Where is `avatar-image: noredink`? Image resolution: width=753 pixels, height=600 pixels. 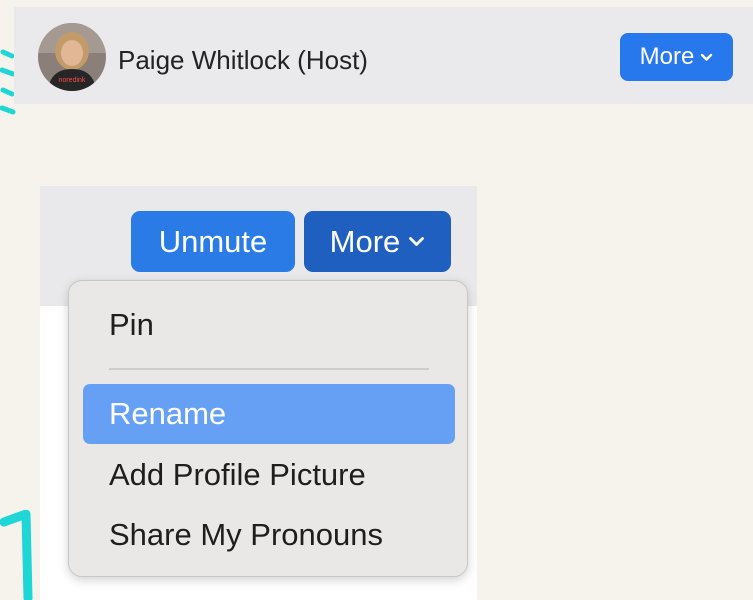
avatar-image: noredink is located at coordinates (72, 57).